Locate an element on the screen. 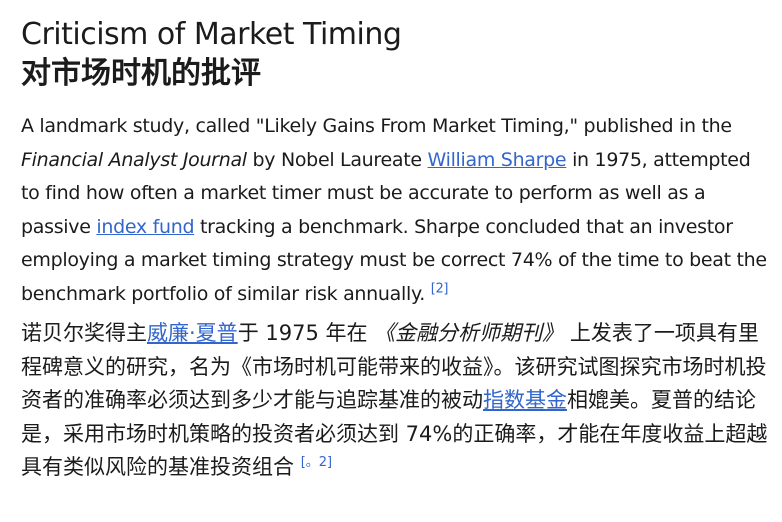 This screenshot has height=522, width=782. journal-name: Financial Analyst Journal is located at coordinates (134, 159).